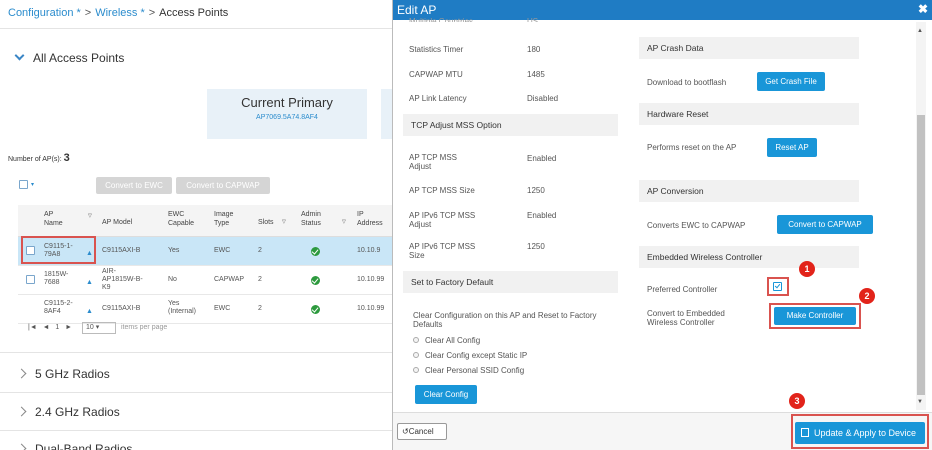  Describe the element at coordinates (442, 190) in the screenshot. I see `ap-tcp-mss-size-label: AP TCP MSS Size` at that location.